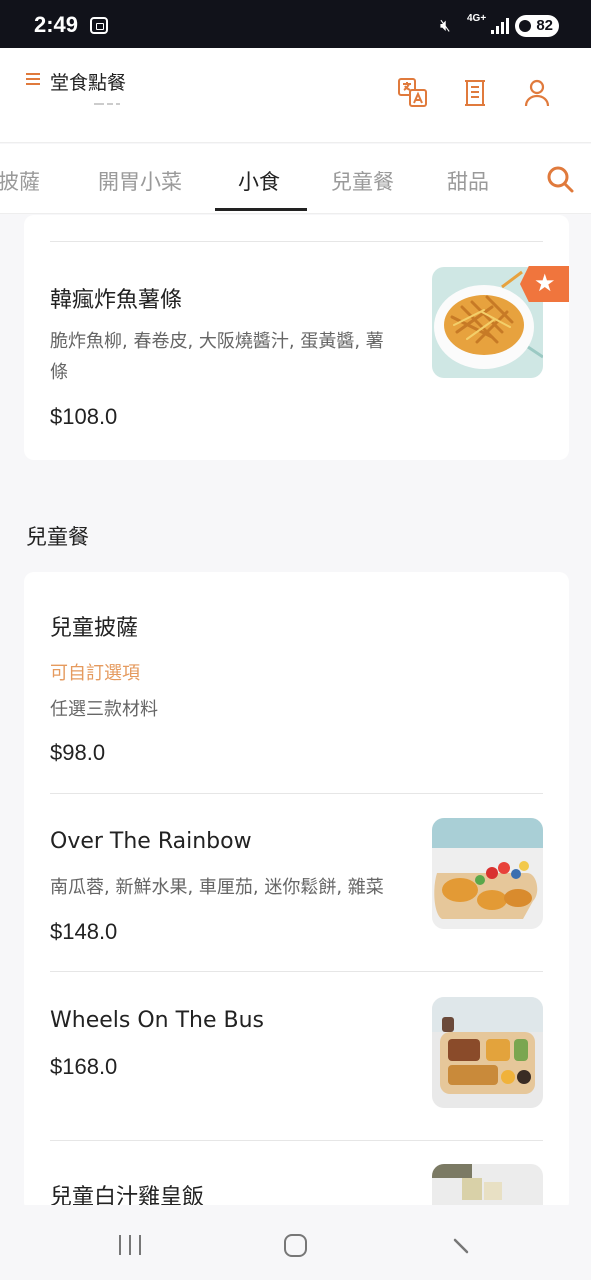 This screenshot has height=1280, width=591. What do you see at coordinates (295, 24) in the screenshot?
I see `status-bar: 2:49 🔇︎ 4G+ 82` at bounding box center [295, 24].